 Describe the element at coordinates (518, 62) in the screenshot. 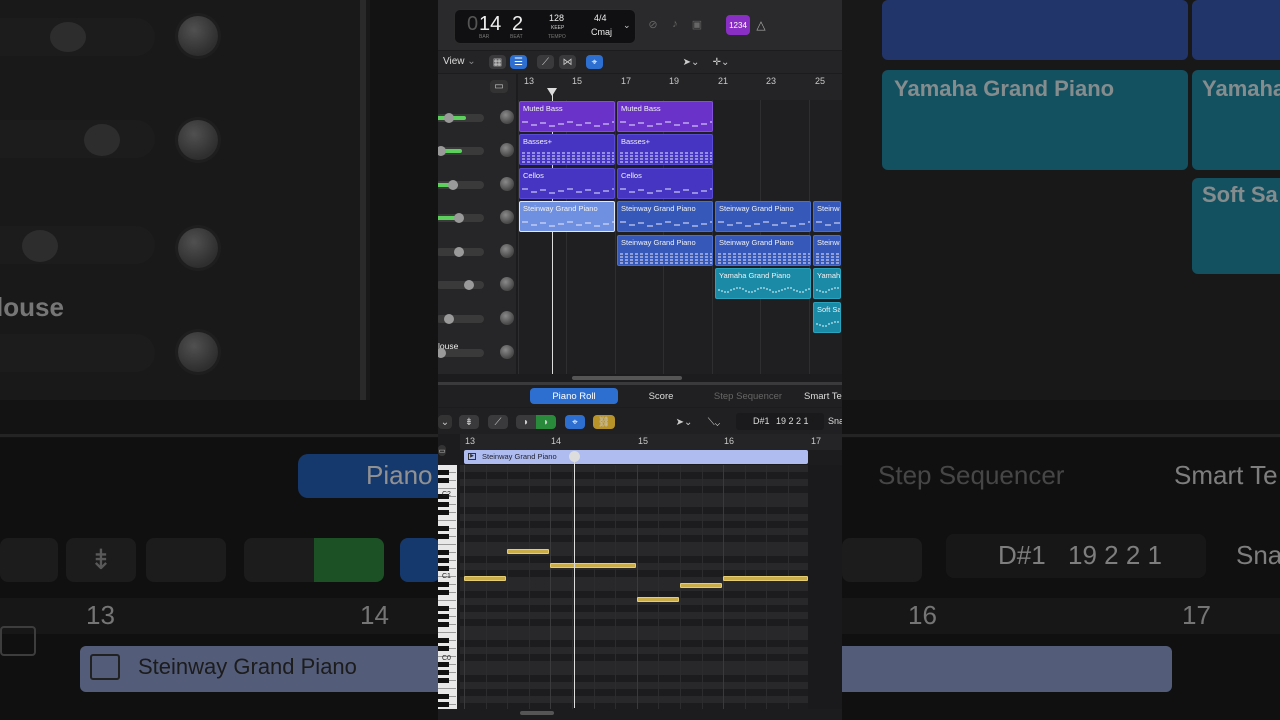

I see `list-view-icon: ☰` at that location.